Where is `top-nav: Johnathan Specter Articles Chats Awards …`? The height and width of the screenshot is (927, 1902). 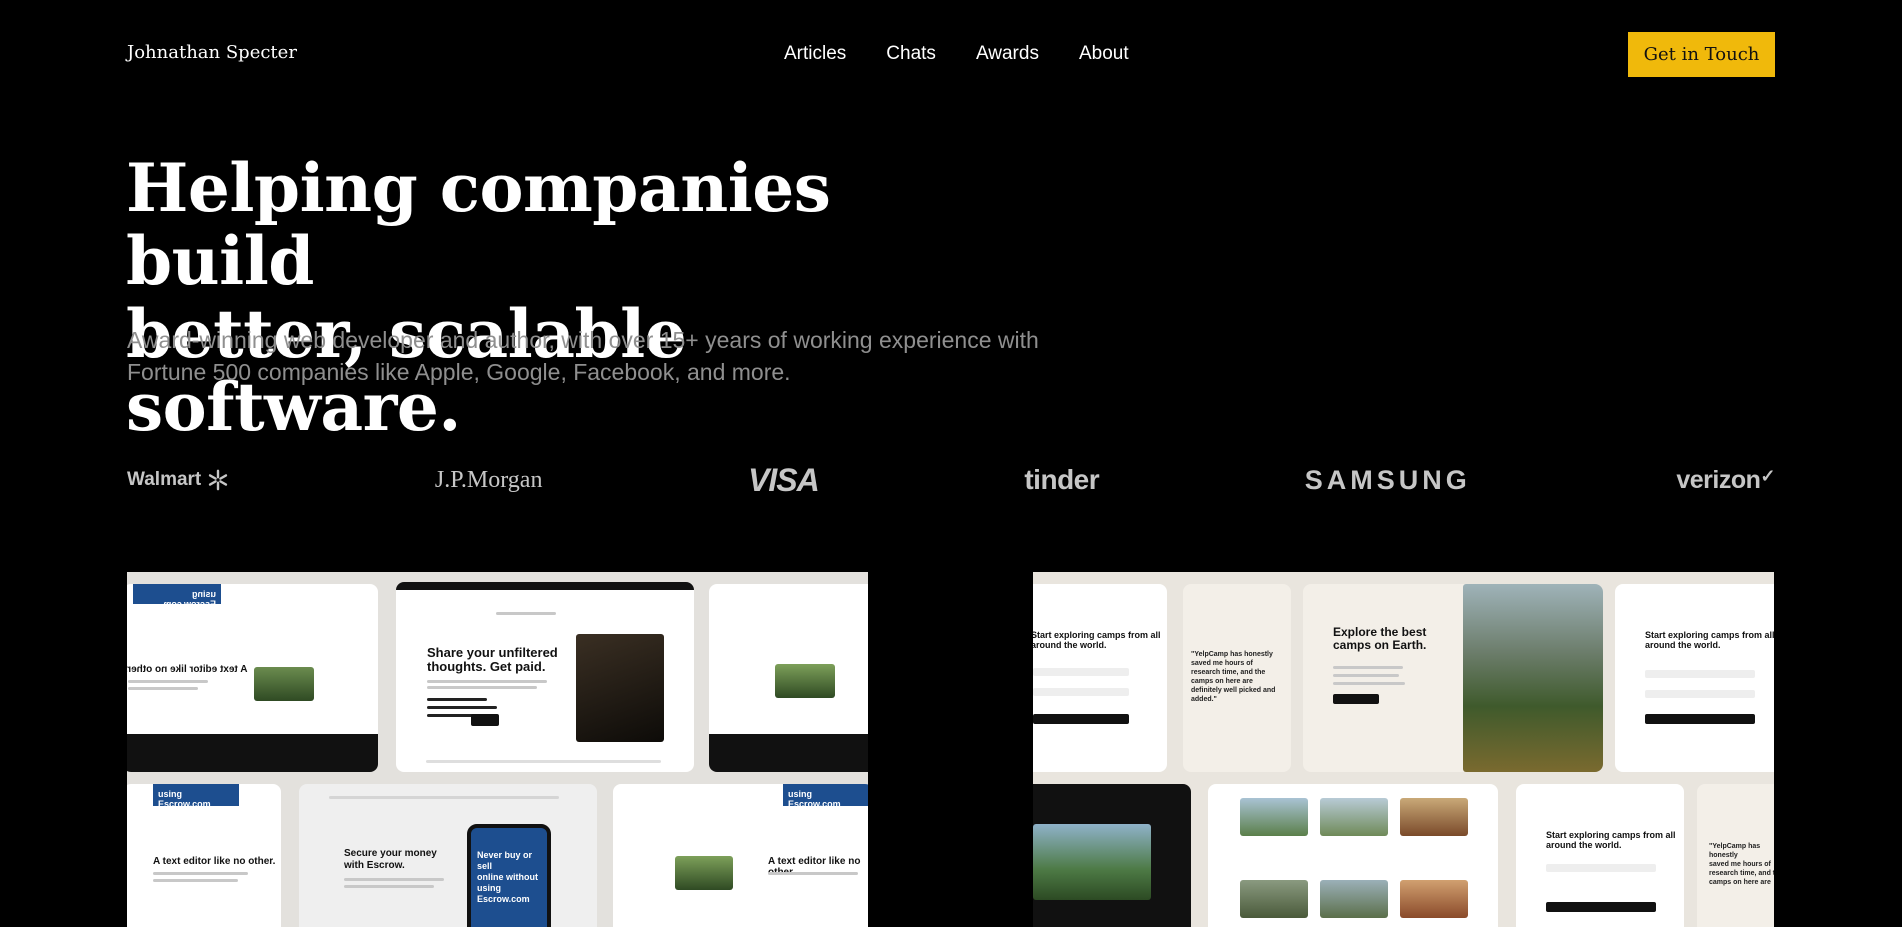
top-nav: Johnathan Specter Articles Chats Awards … is located at coordinates (951, 55).